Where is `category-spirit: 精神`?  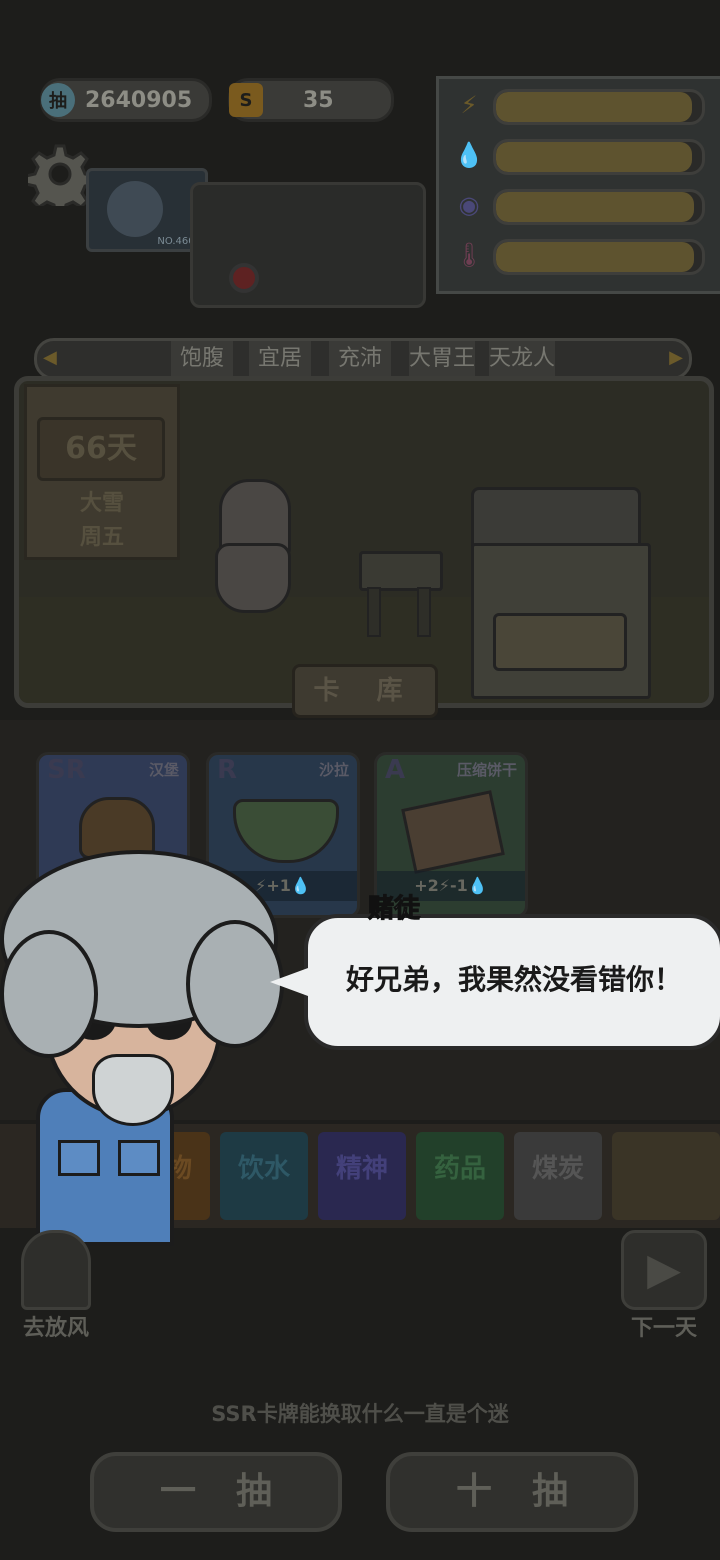
category-spirit: 精神 is located at coordinates (362, 1176).